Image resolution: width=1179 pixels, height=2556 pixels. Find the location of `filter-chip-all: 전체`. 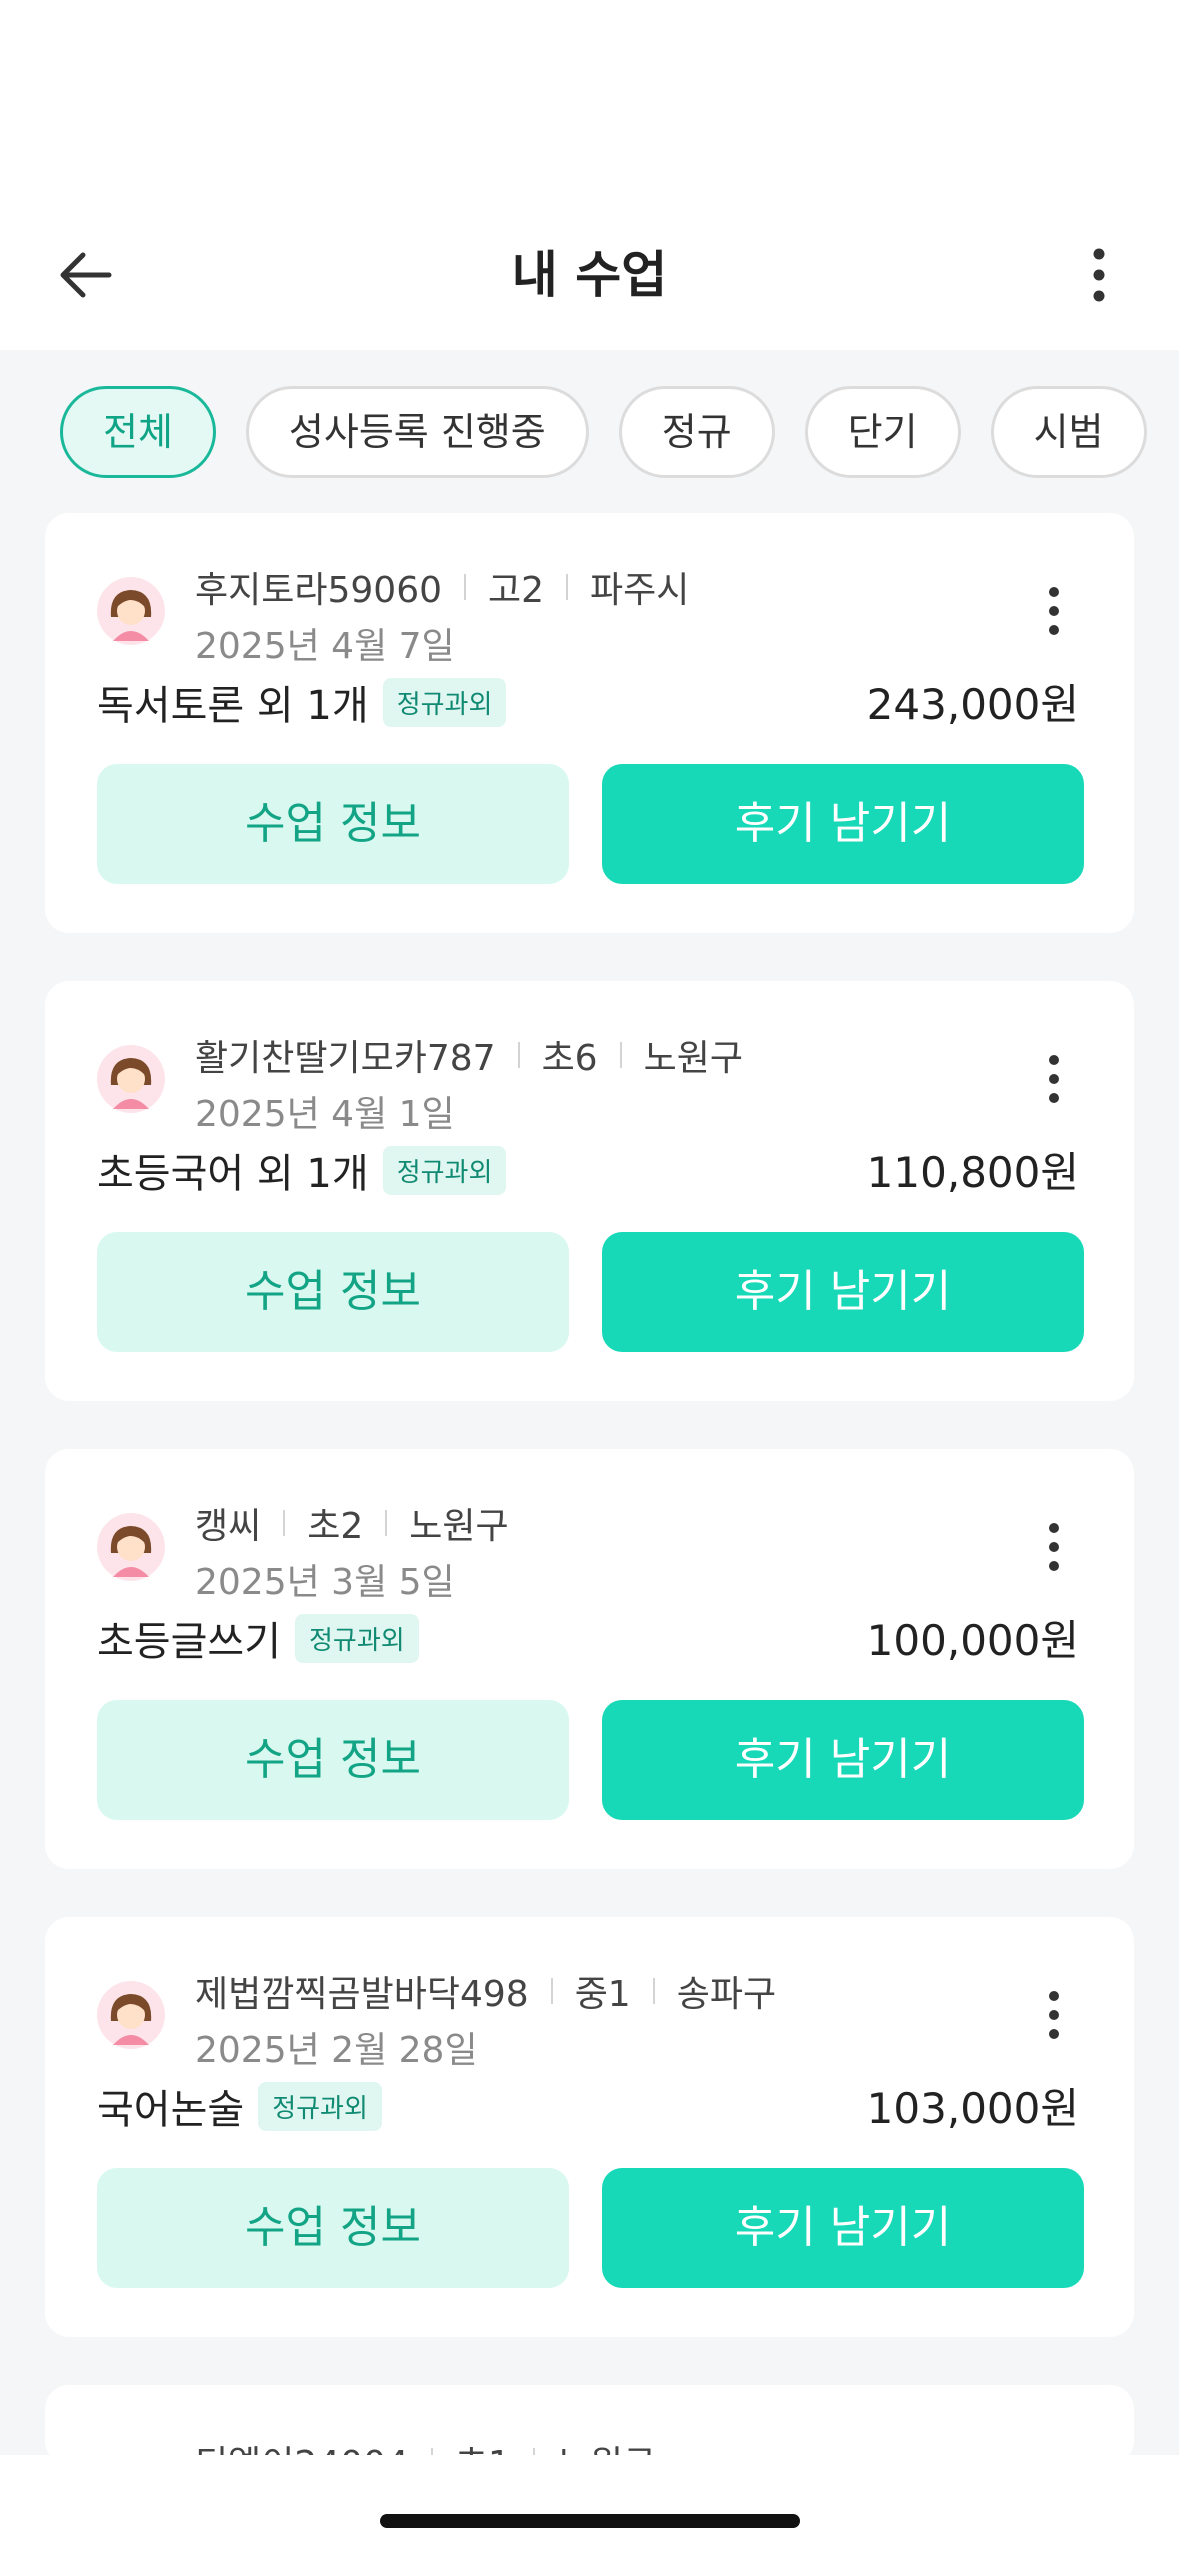

filter-chip-all: 전체 is located at coordinates (138, 432).